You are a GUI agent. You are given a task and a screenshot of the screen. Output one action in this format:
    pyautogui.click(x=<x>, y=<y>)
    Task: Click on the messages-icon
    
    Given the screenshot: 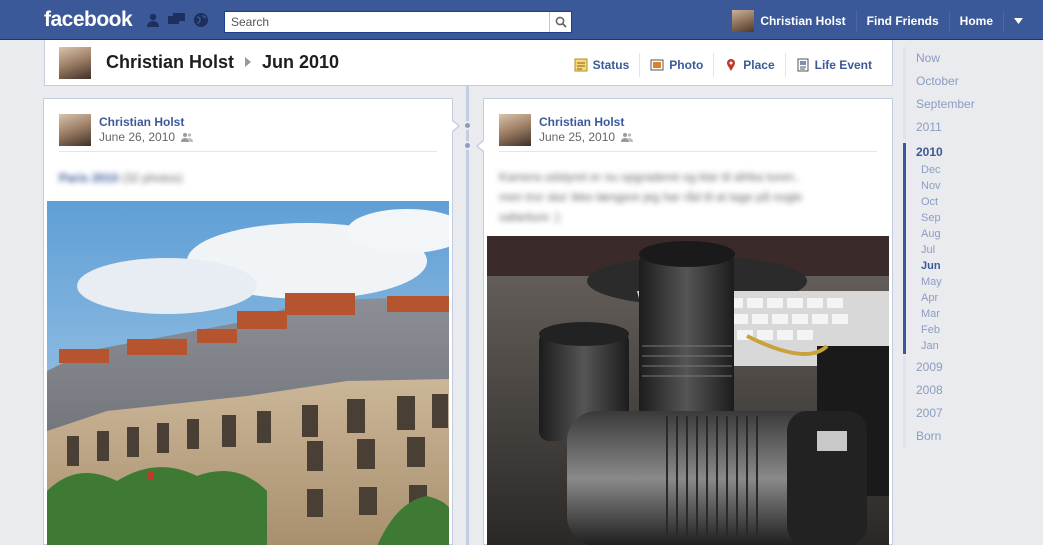 What is the action you would take?
    pyautogui.click(x=177, y=20)
    